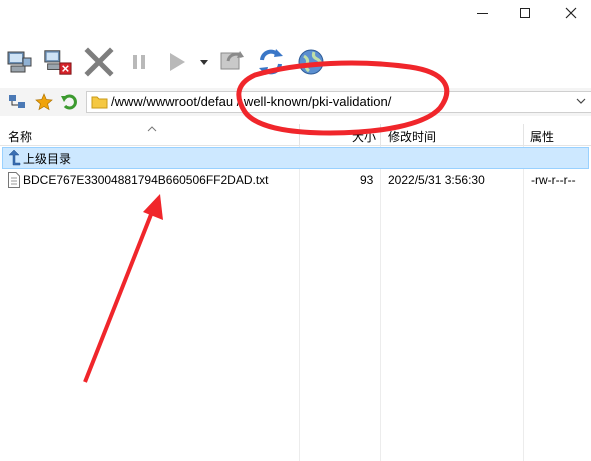 The height and width of the screenshot is (461, 591). I want to click on maximize-button, so click(525, 13).